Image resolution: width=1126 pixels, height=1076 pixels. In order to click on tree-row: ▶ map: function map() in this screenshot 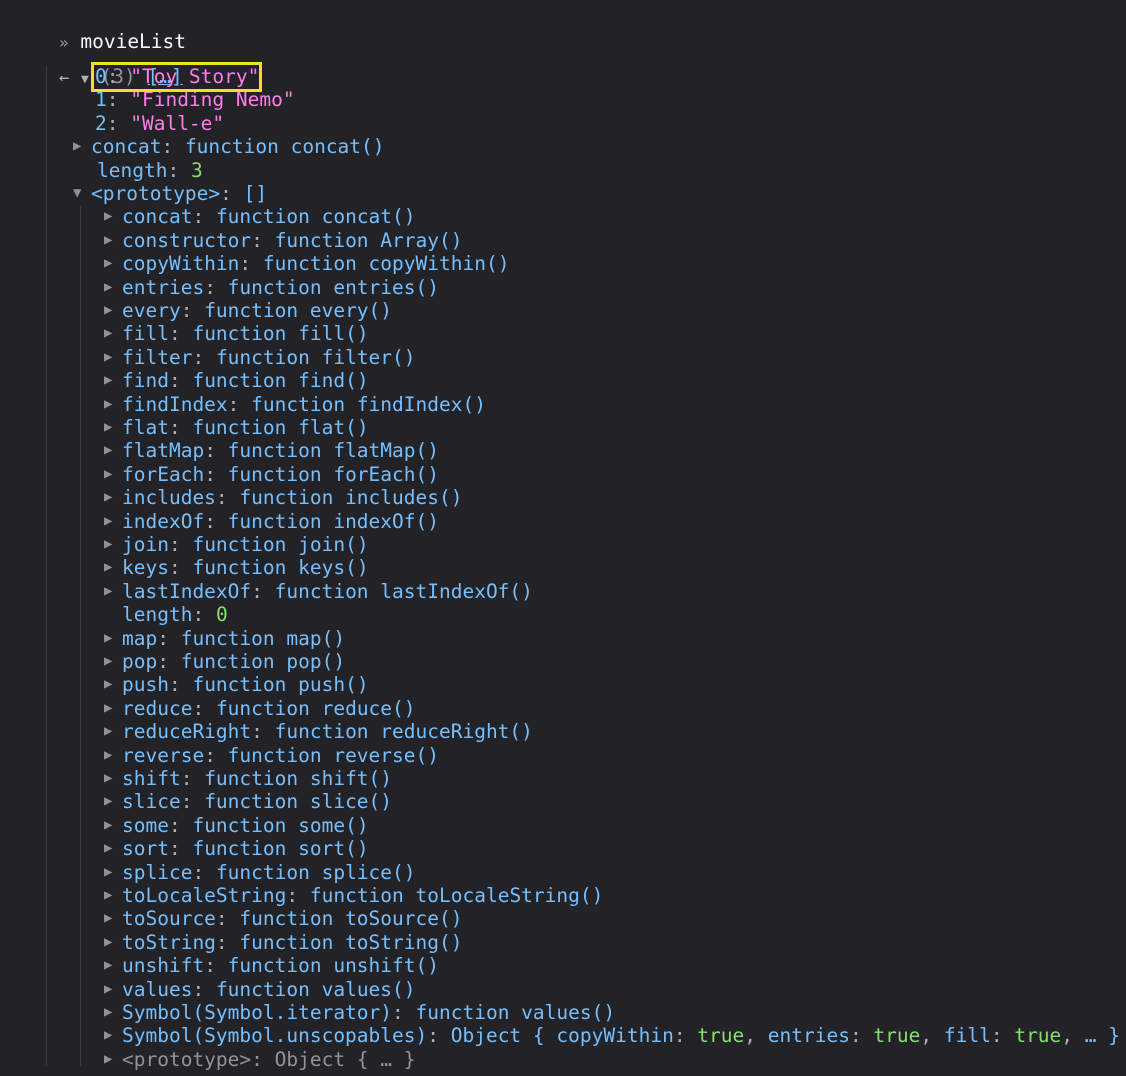, I will do `click(224, 638)`.